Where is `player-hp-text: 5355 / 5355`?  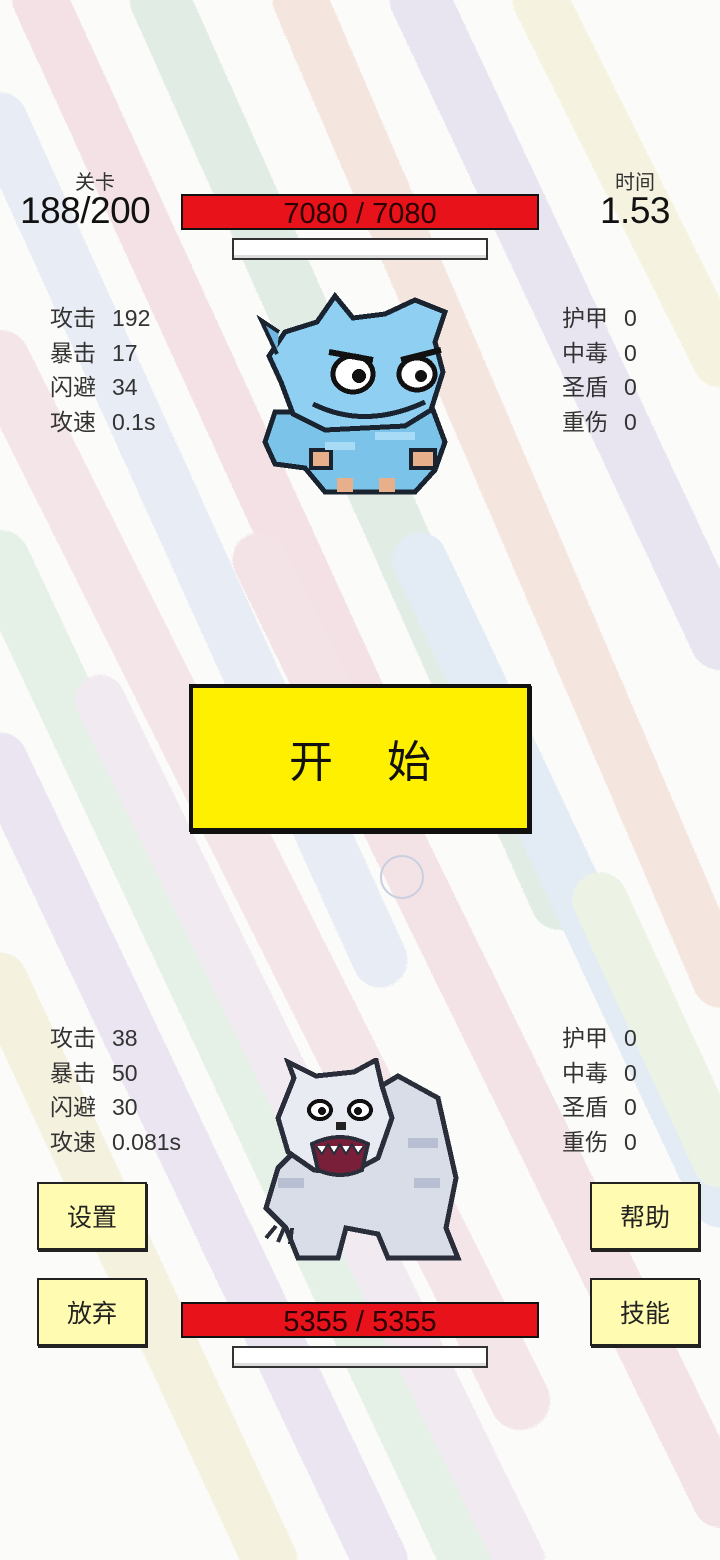 player-hp-text: 5355 / 5355 is located at coordinates (360, 1322).